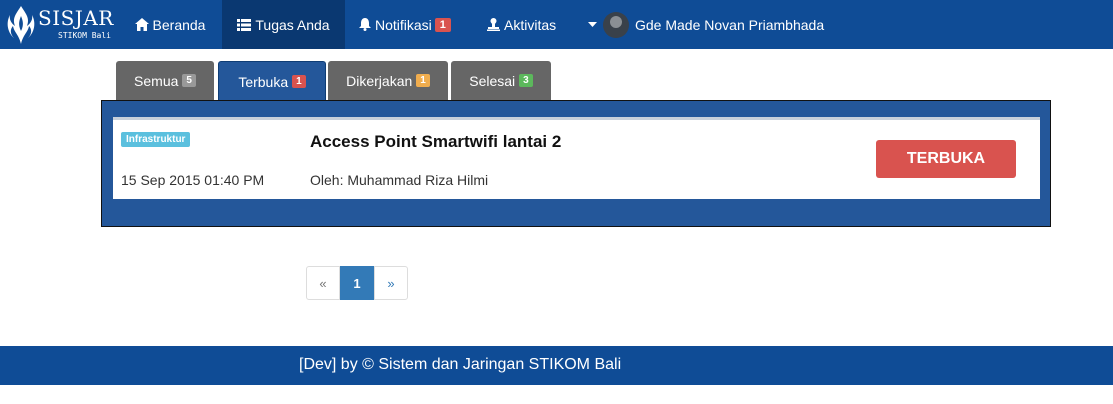 Image resolution: width=1113 pixels, height=404 pixels. Describe the element at coordinates (592, 24) in the screenshot. I see `caret-down-icon` at that location.